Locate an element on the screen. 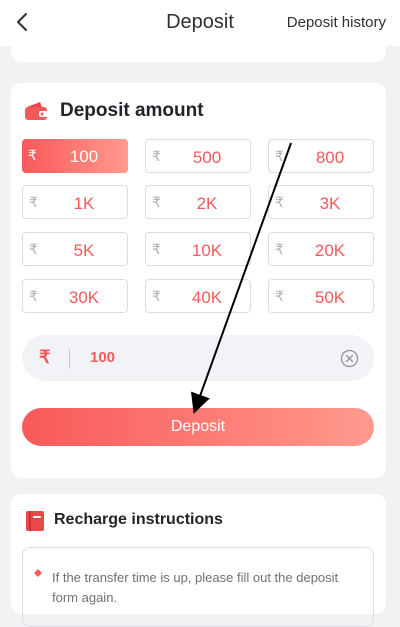 Image resolution: width=400 pixels, height=627 pixels. amount-option-label: 20K is located at coordinates (330, 250).